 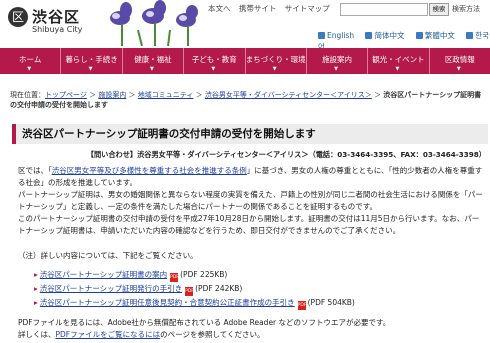 I want to click on notary-guide-pdf-link: 渋谷区パートナーシップ証明任意後見契約・合意契約公正証書作成の手引き, so click(x=167, y=302).